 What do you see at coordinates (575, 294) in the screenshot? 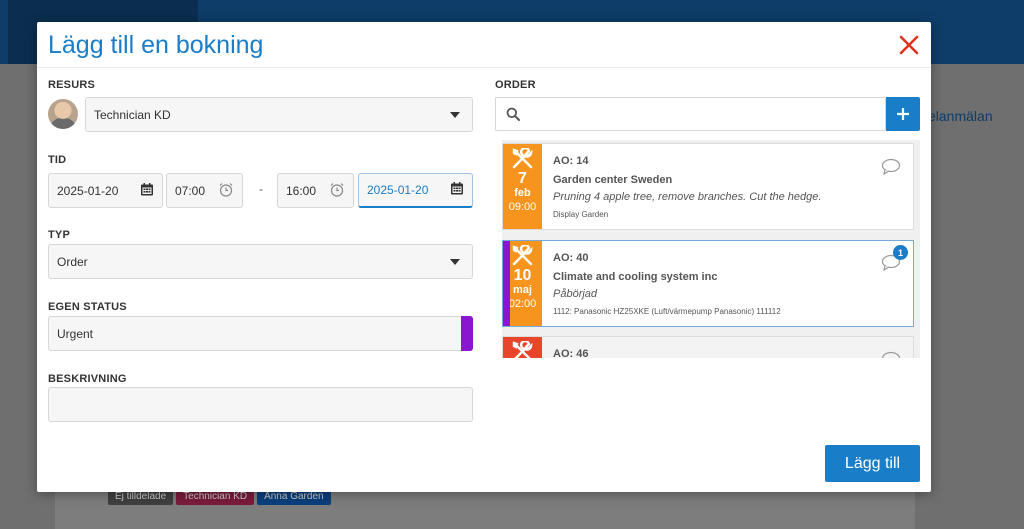
I see `order-status-text: Påbörjad` at bounding box center [575, 294].